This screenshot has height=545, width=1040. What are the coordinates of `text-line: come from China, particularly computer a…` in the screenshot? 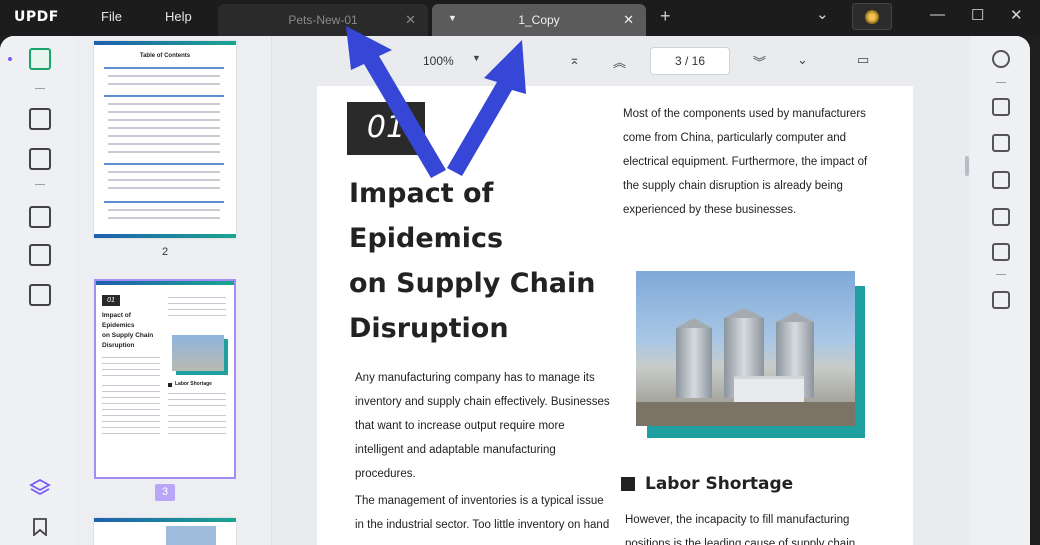 It's located at (735, 138).